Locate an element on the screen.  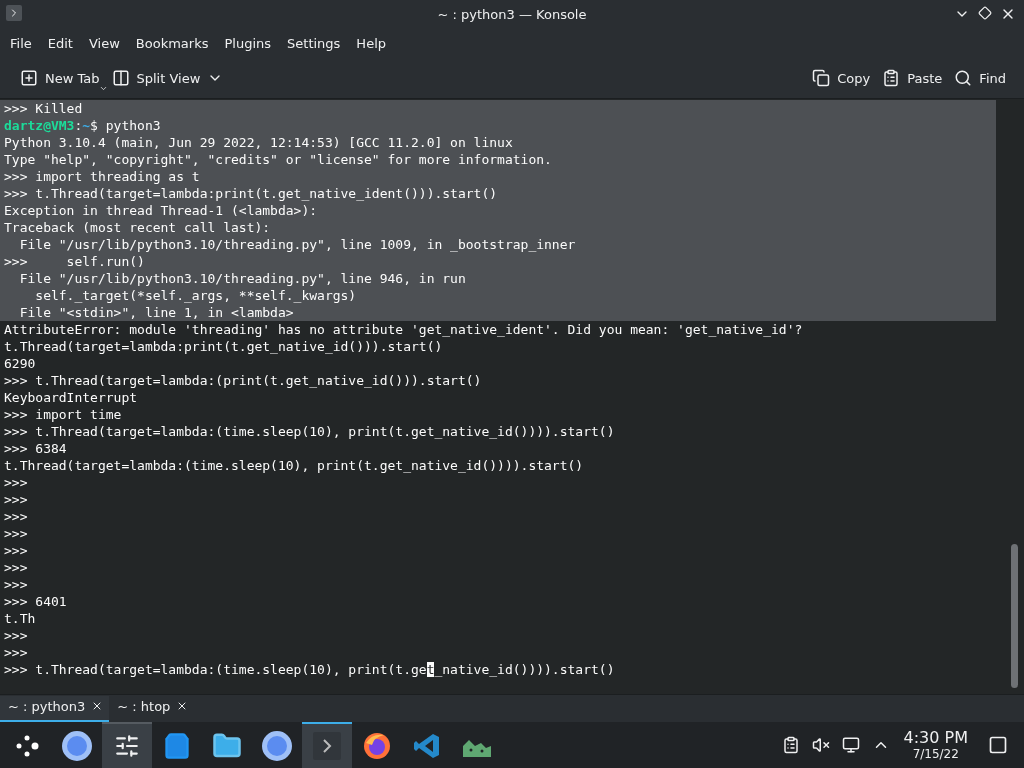
toolbar-button: Paste is located at coordinates (912, 78).